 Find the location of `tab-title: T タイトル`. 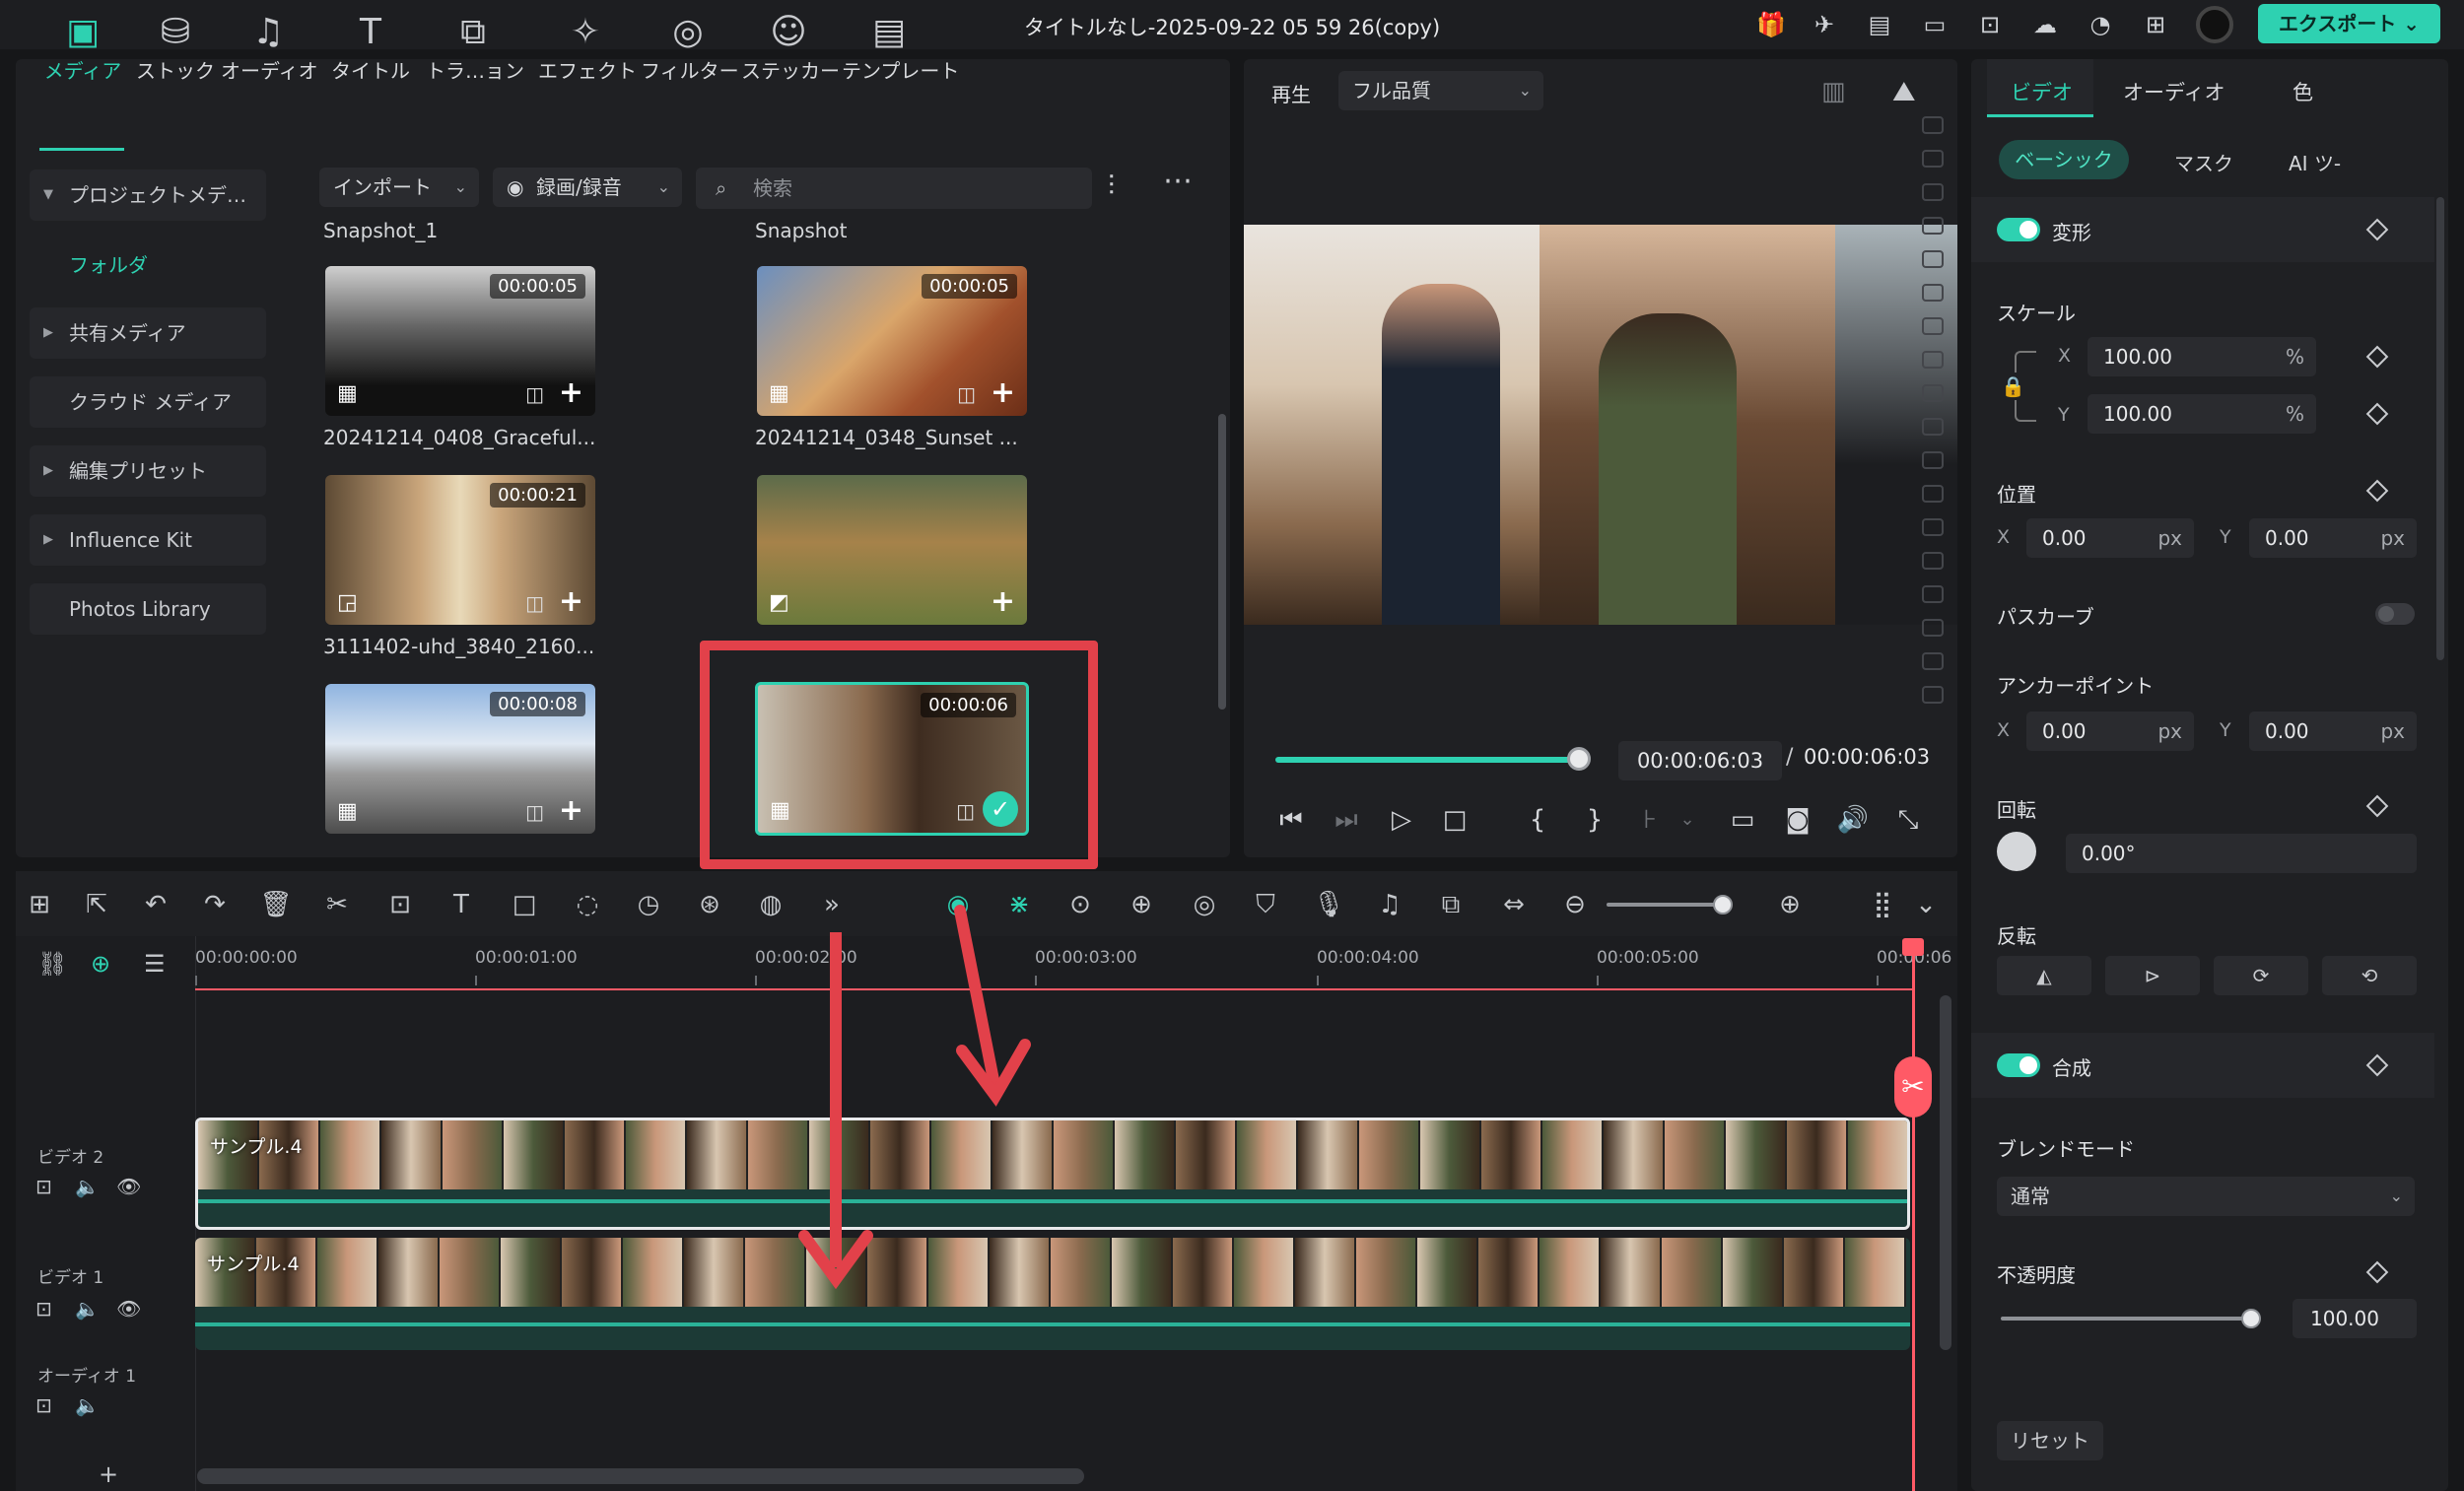

tab-title: T タイトル is located at coordinates (370, 47).